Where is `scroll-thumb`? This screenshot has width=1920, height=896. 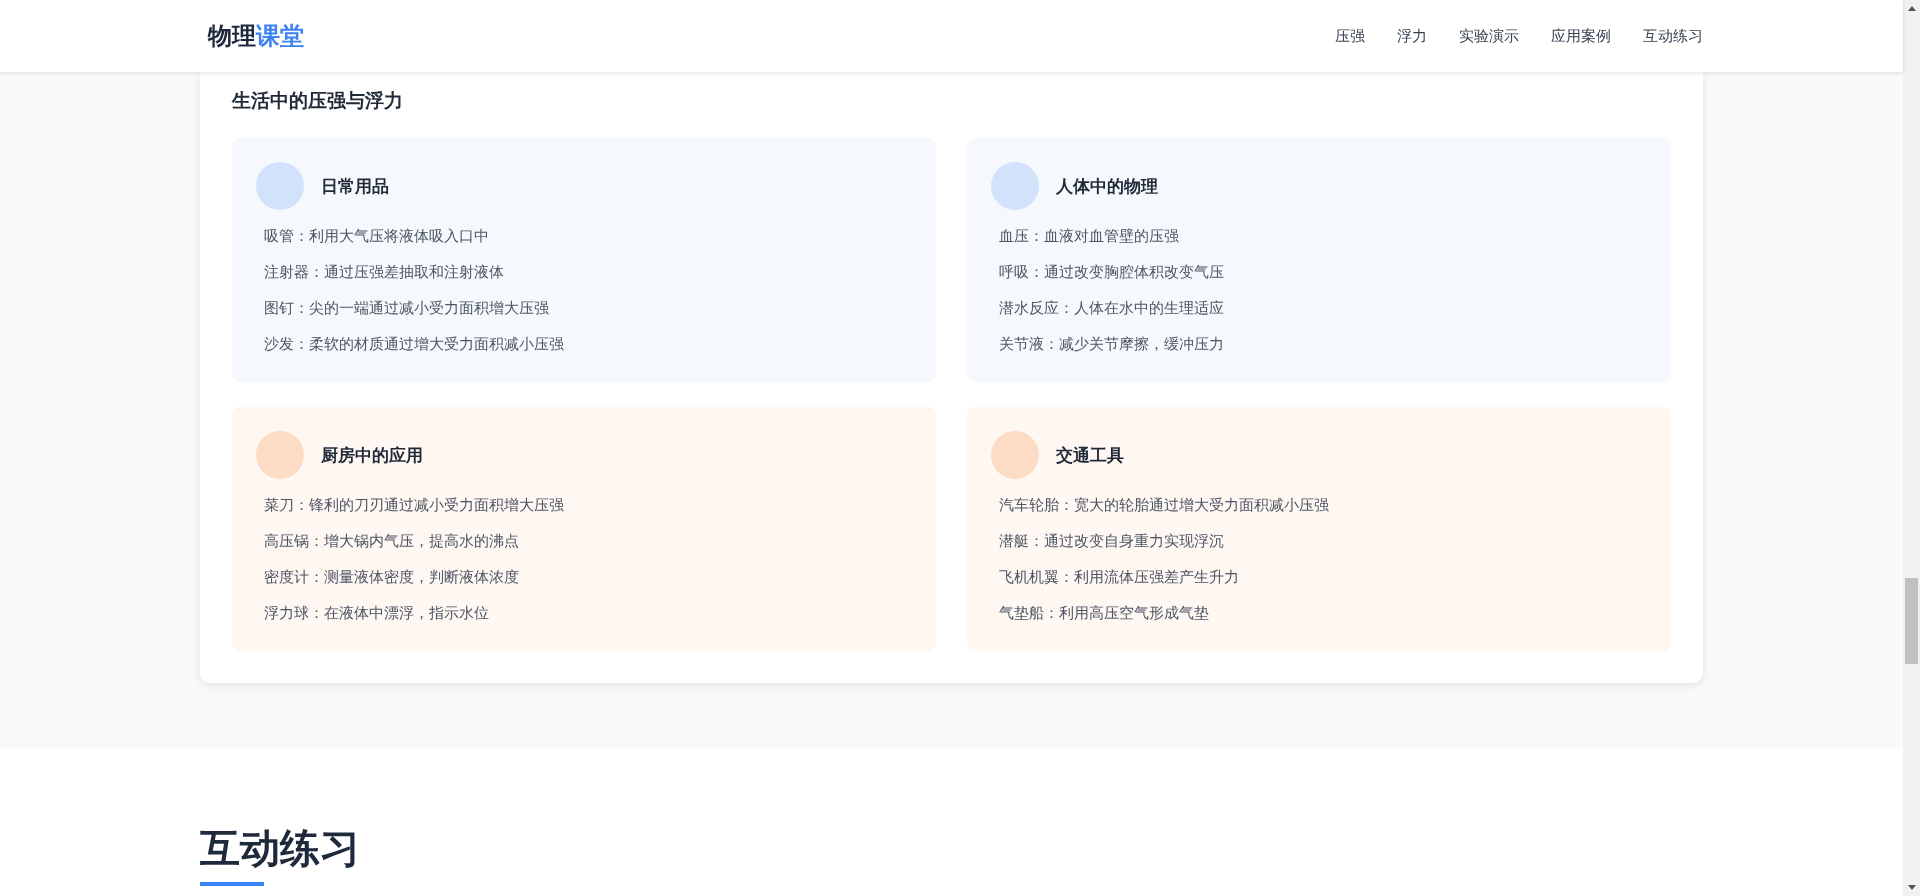 scroll-thumb is located at coordinates (1911, 621).